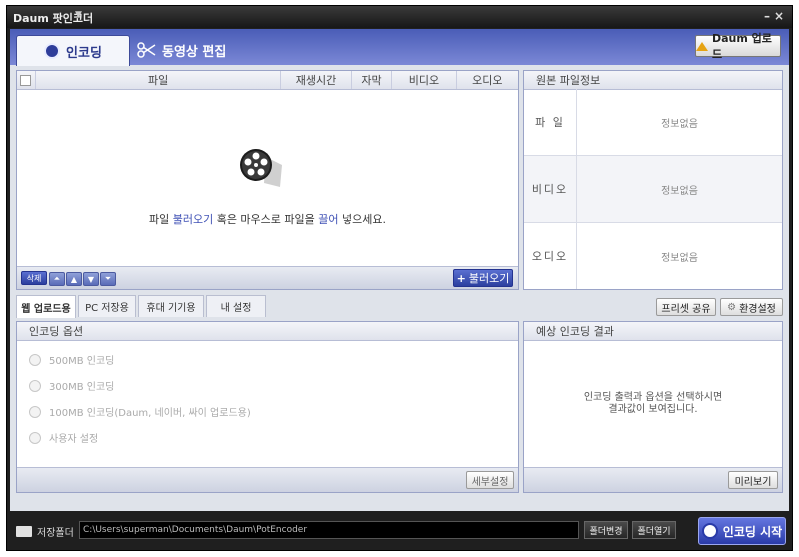 The height and width of the screenshot is (557, 799). What do you see at coordinates (653, 122) in the screenshot?
I see `info-row-file: 파 일 정보없음` at bounding box center [653, 122].